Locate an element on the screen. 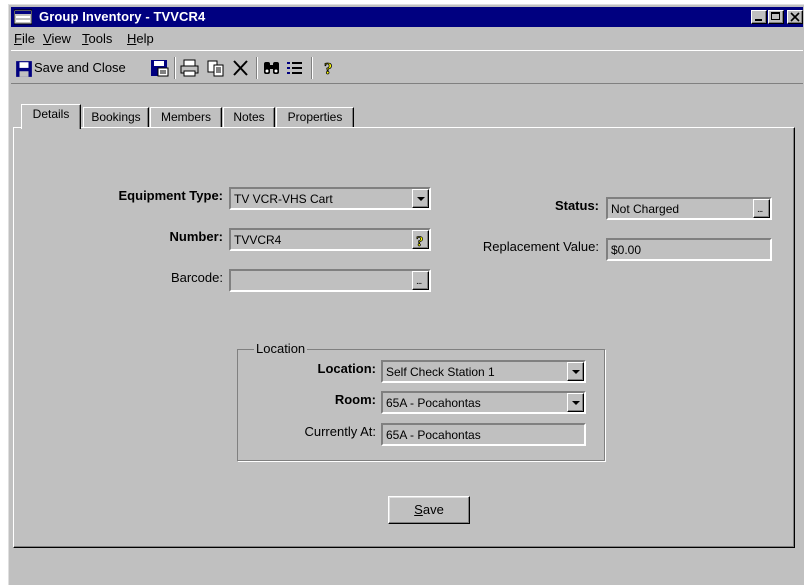 Image resolution: width=804 pixels, height=585 pixels. tab-properties: Properties is located at coordinates (315, 117).